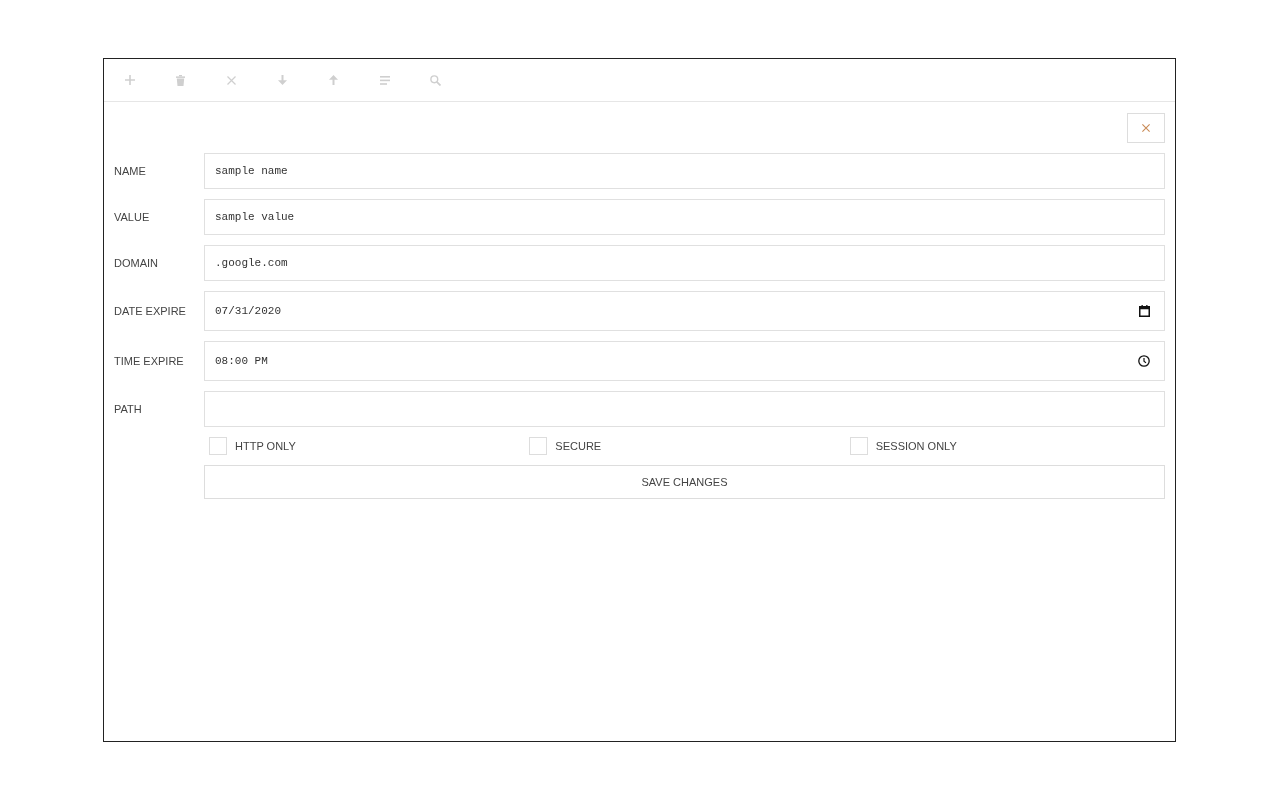 The height and width of the screenshot is (800, 1280). Describe the element at coordinates (136, 263) in the screenshot. I see `field-label: DOMAIN` at that location.